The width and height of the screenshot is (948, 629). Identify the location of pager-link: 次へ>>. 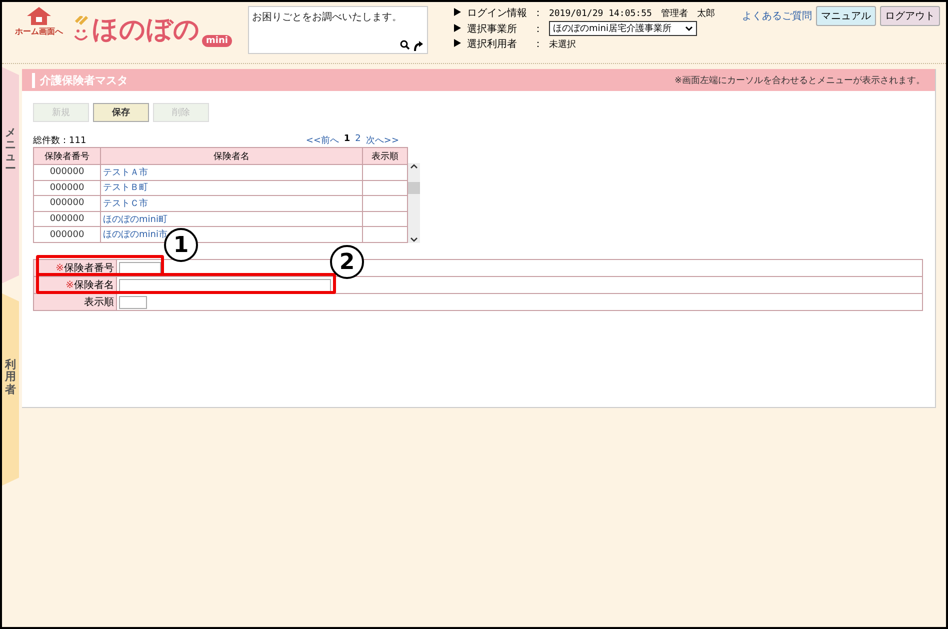
(382, 140).